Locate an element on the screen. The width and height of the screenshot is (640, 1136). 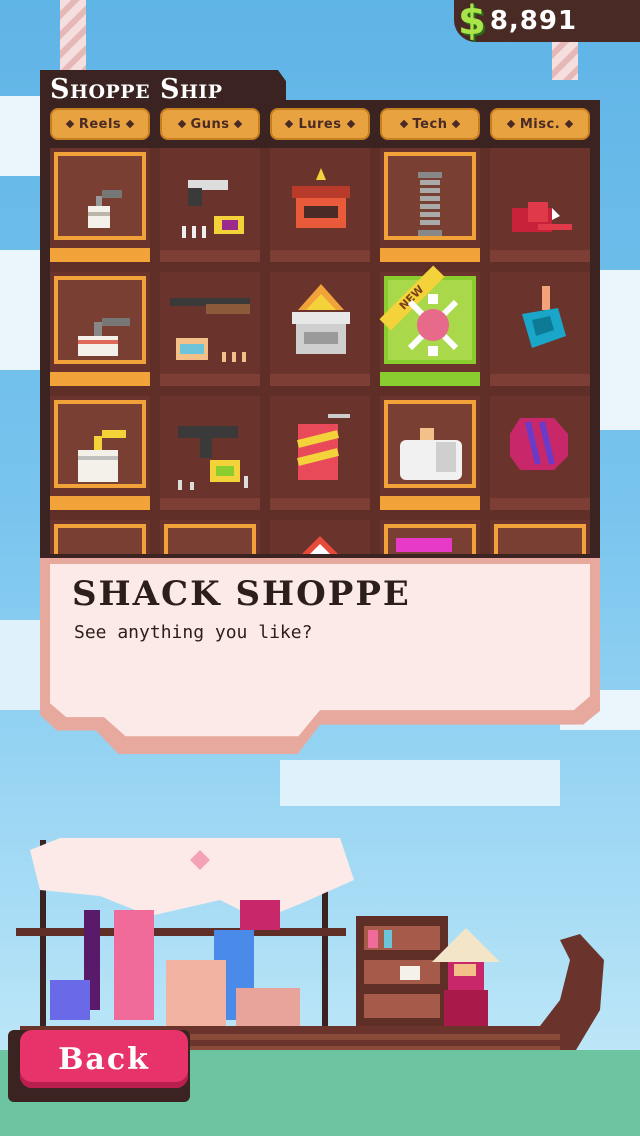
currency-display: $ 8,891 is located at coordinates (547, 21).